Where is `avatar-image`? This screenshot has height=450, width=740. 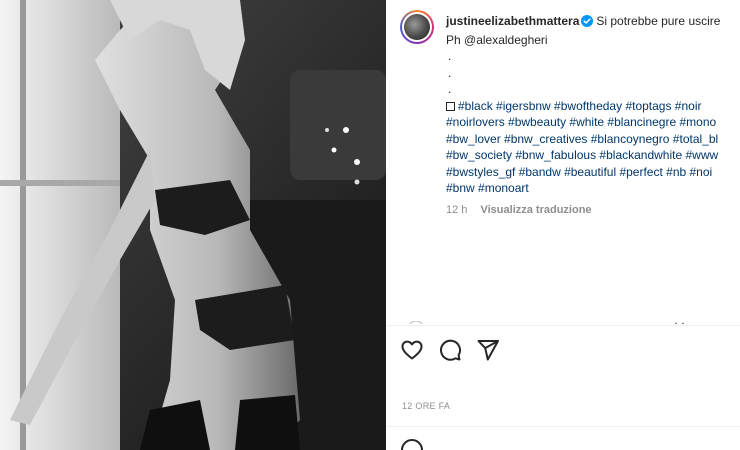
avatar-image is located at coordinates (417, 27).